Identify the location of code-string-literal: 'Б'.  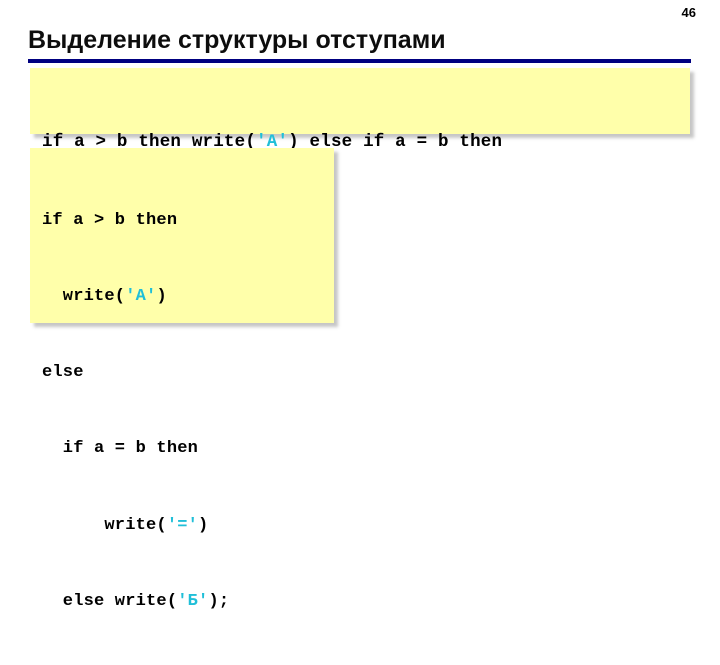
(193, 601).